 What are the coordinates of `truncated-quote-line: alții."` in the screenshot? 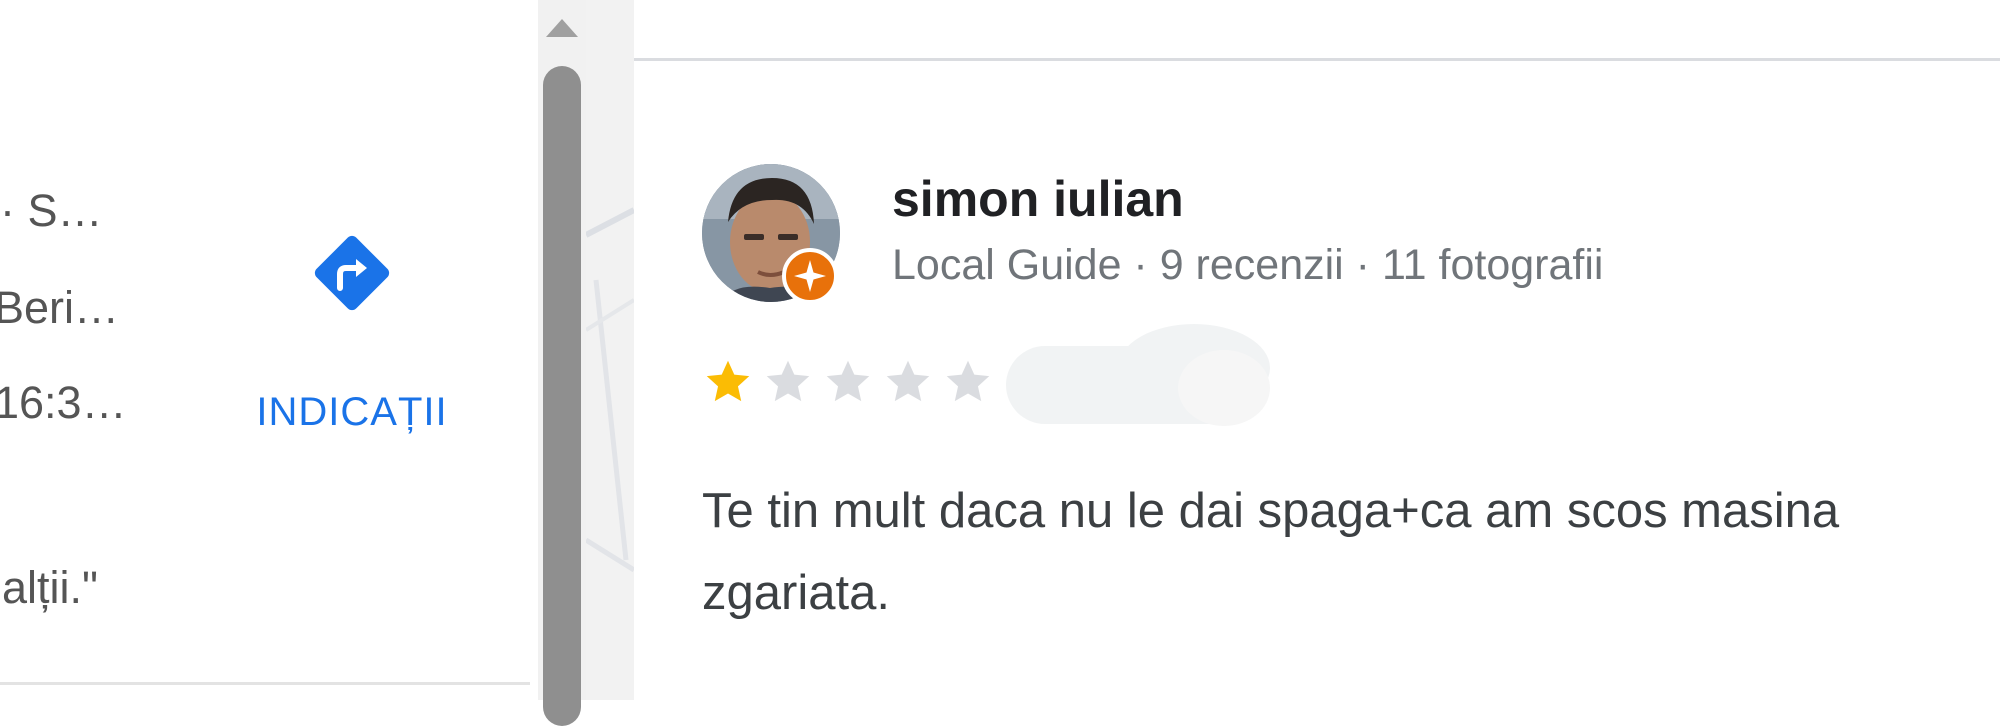 It's located at (50, 587).